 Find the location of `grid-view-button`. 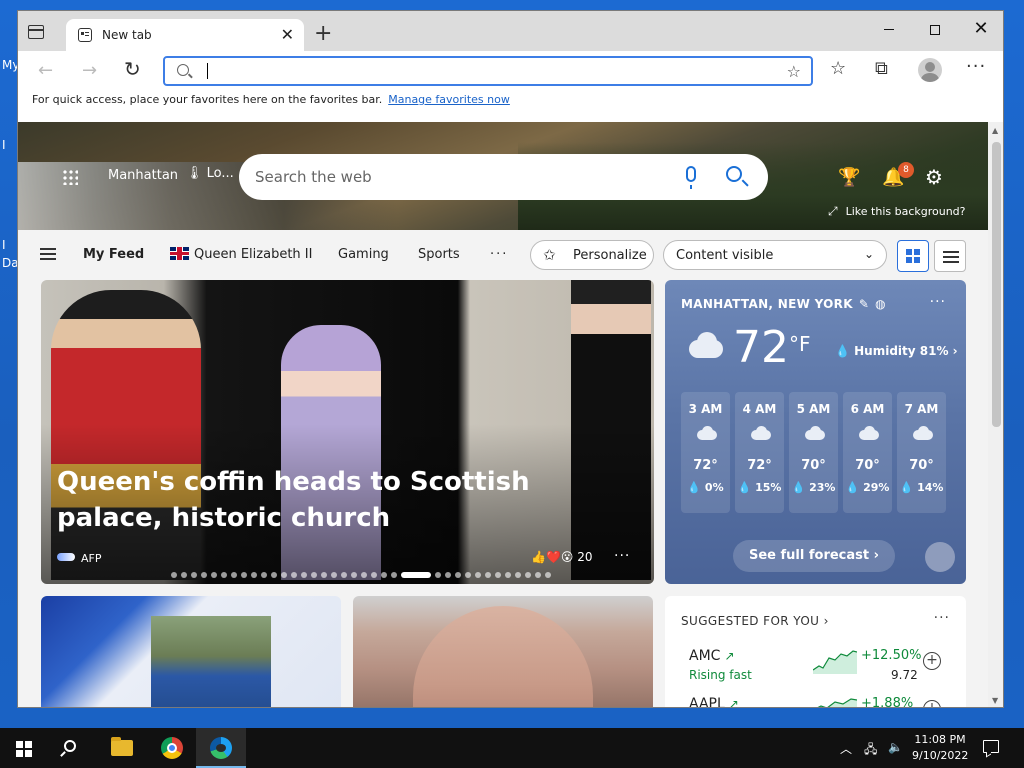

grid-view-button is located at coordinates (913, 256).